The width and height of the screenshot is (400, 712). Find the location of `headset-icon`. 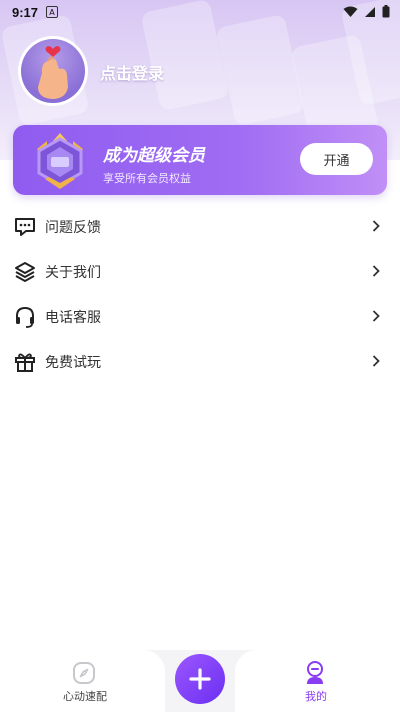

headset-icon is located at coordinates (25, 317).